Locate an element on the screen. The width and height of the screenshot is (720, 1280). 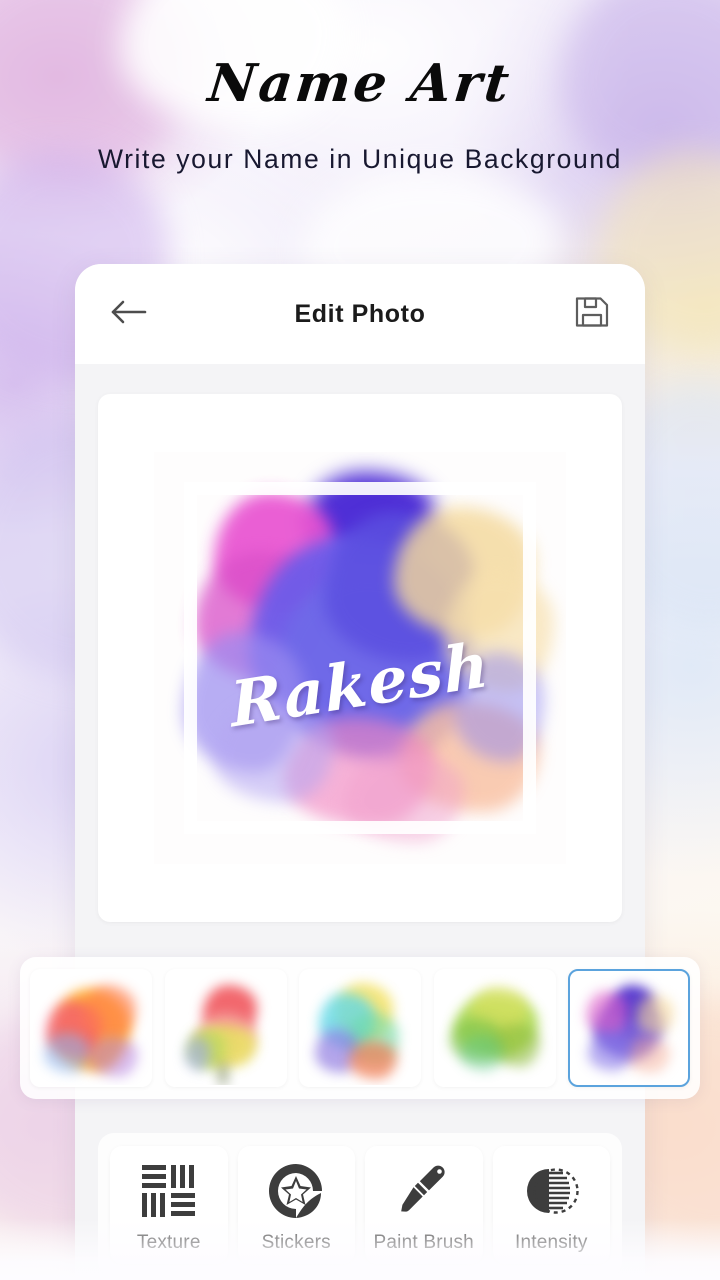
background-thumbnail-strip is located at coordinates (360, 1028).